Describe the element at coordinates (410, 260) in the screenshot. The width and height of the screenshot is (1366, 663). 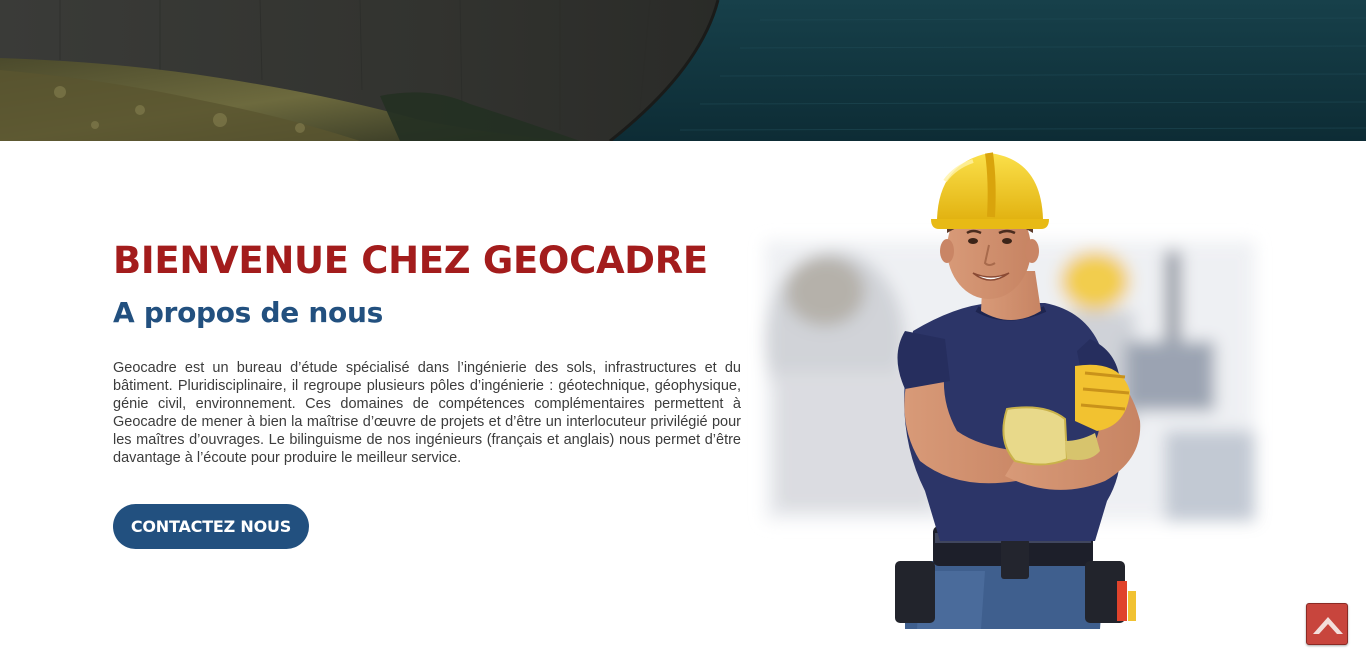
I see `welcome-title: BIENVENUE CHEZ GEOCADRE` at that location.